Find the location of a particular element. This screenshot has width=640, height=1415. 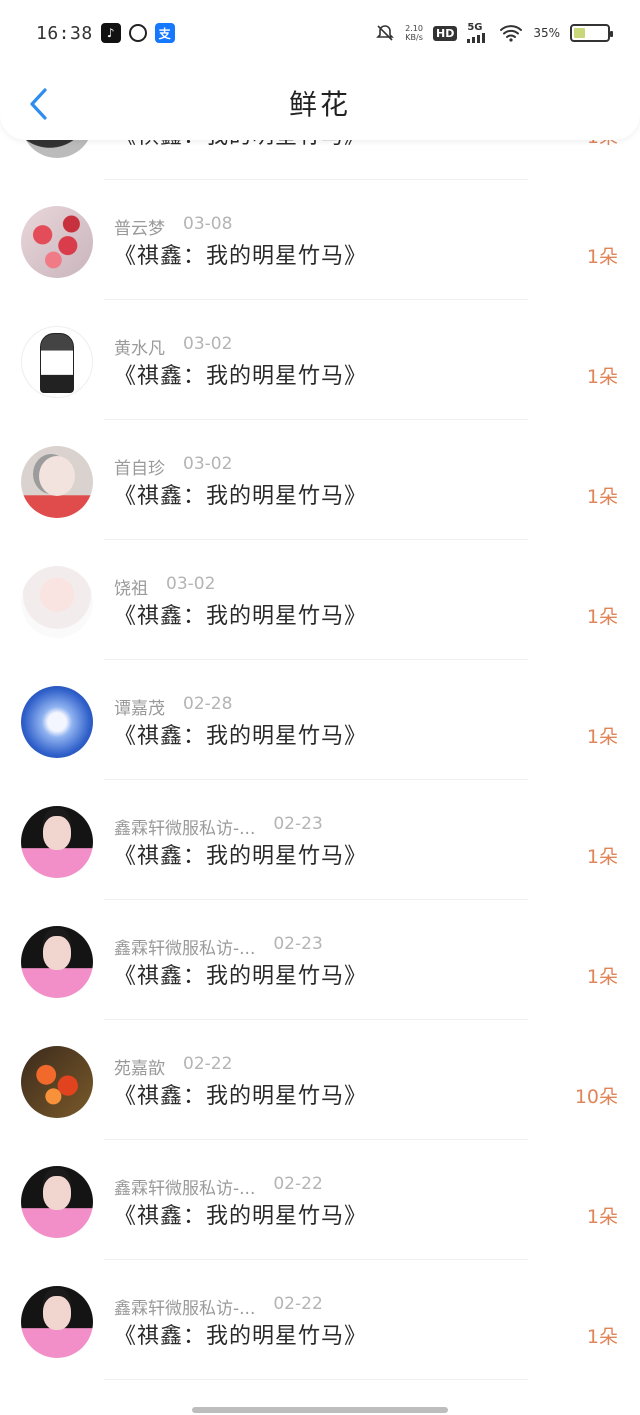

chevron-left-icon is located at coordinates (38, 104).